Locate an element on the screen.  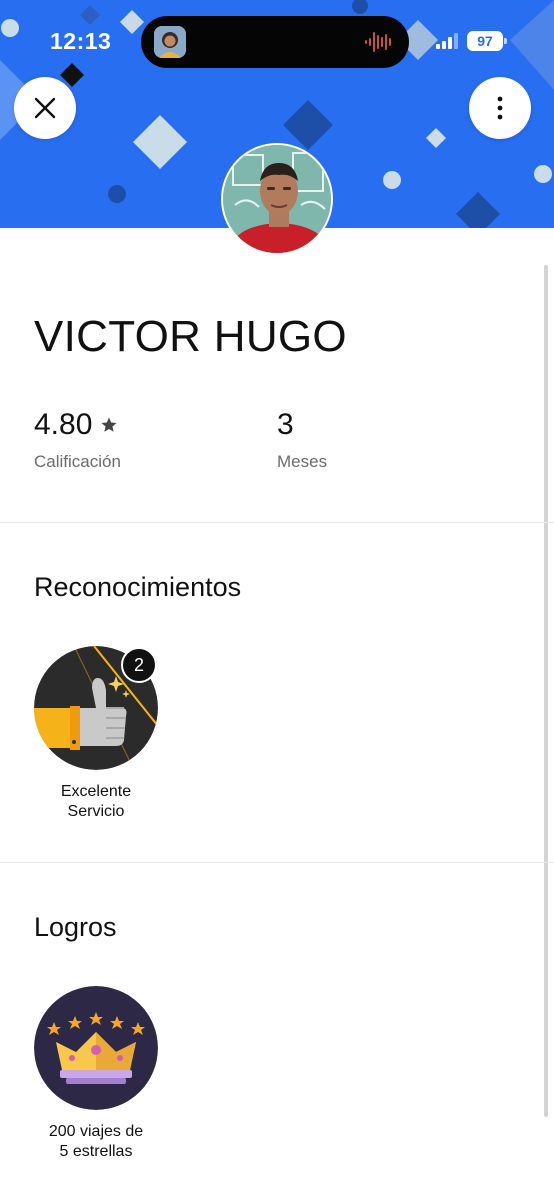
rating-label: Calificación is located at coordinates (77, 461).